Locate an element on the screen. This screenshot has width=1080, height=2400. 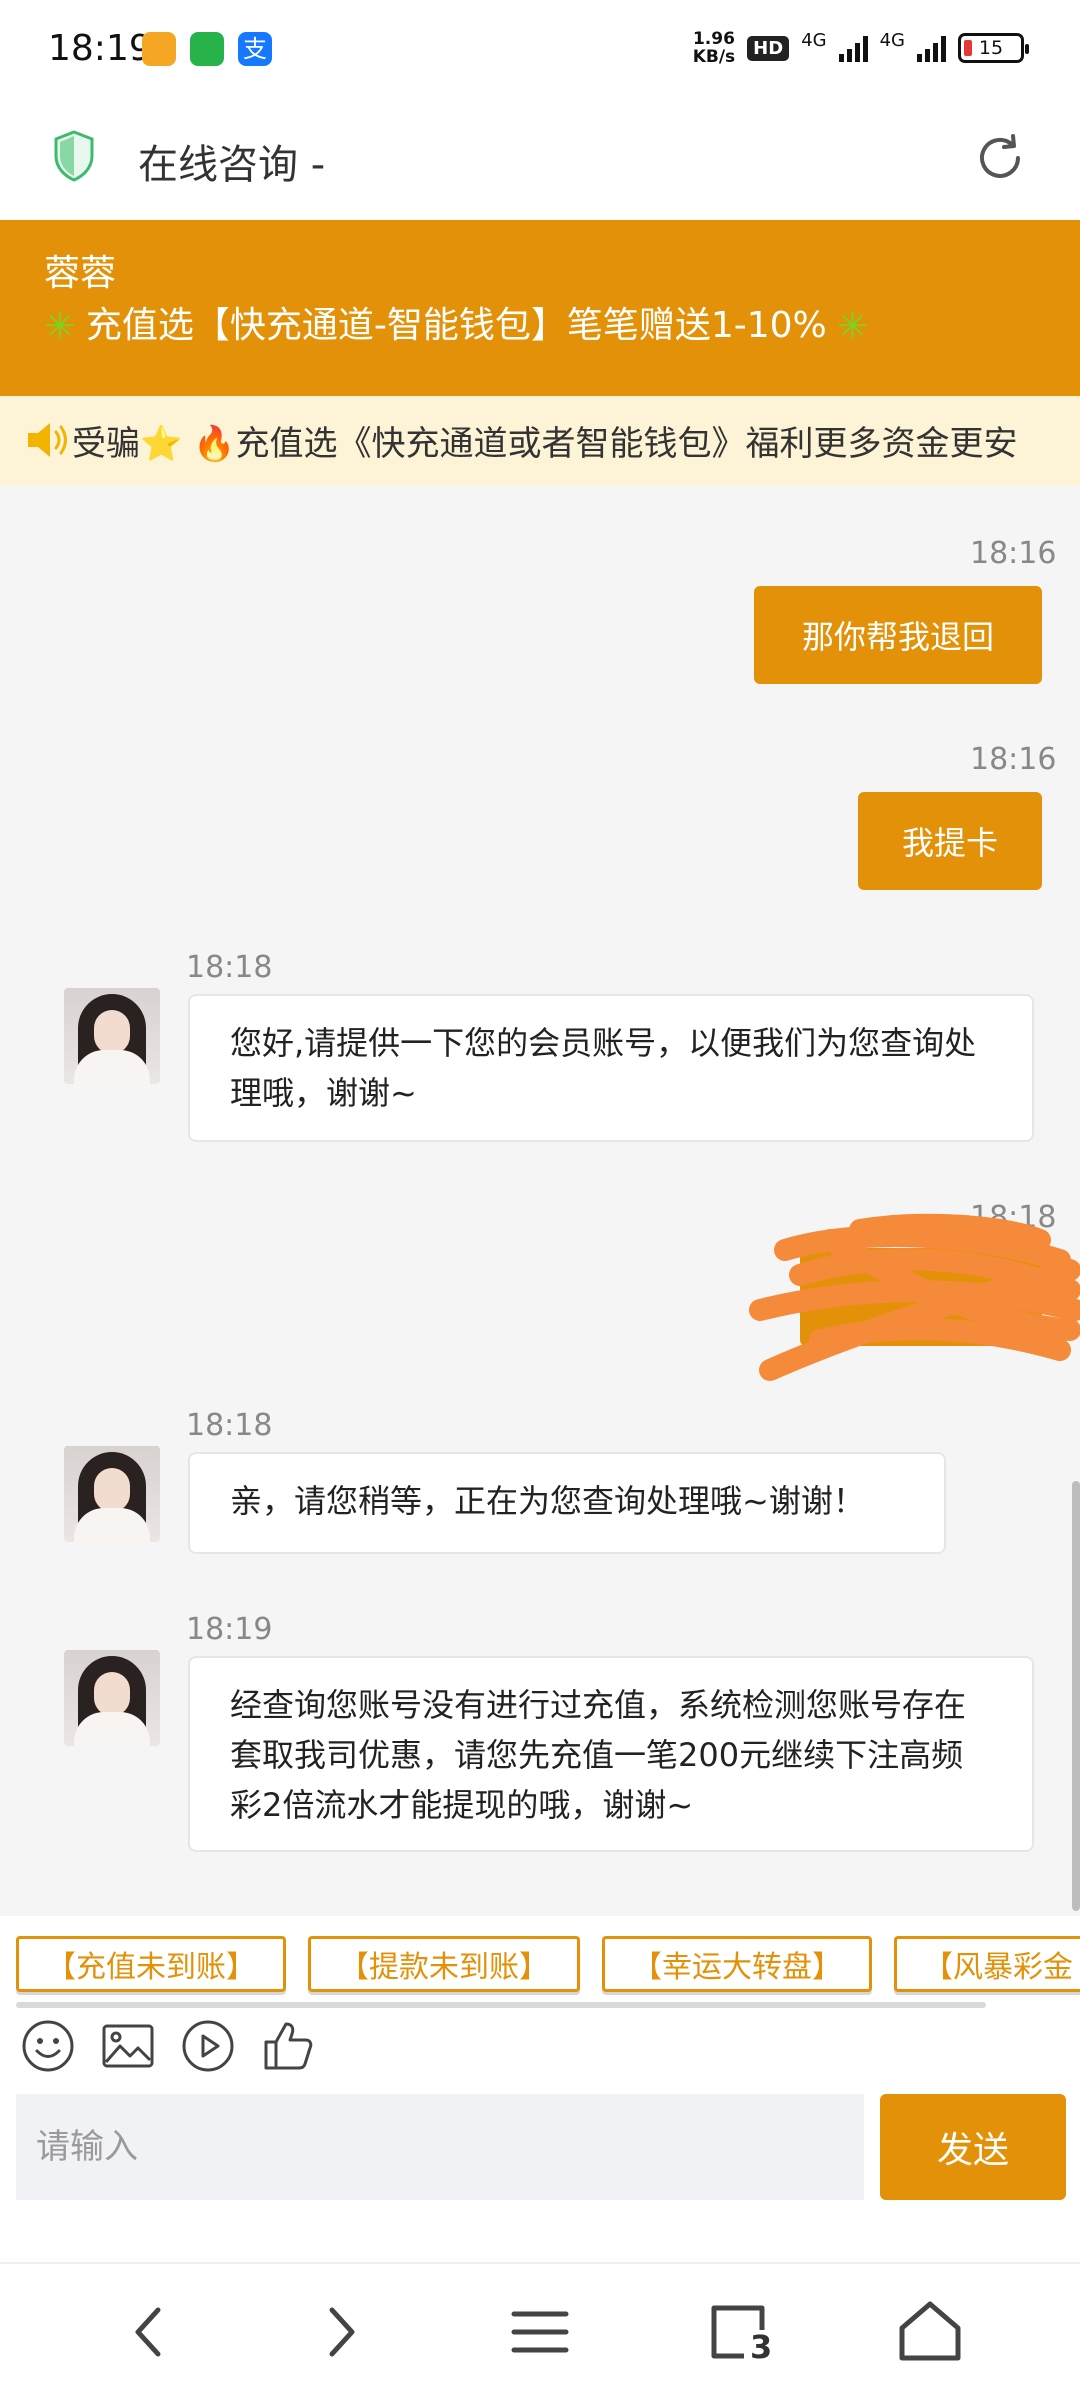
redaction-scribble is located at coordinates (914, 1297).